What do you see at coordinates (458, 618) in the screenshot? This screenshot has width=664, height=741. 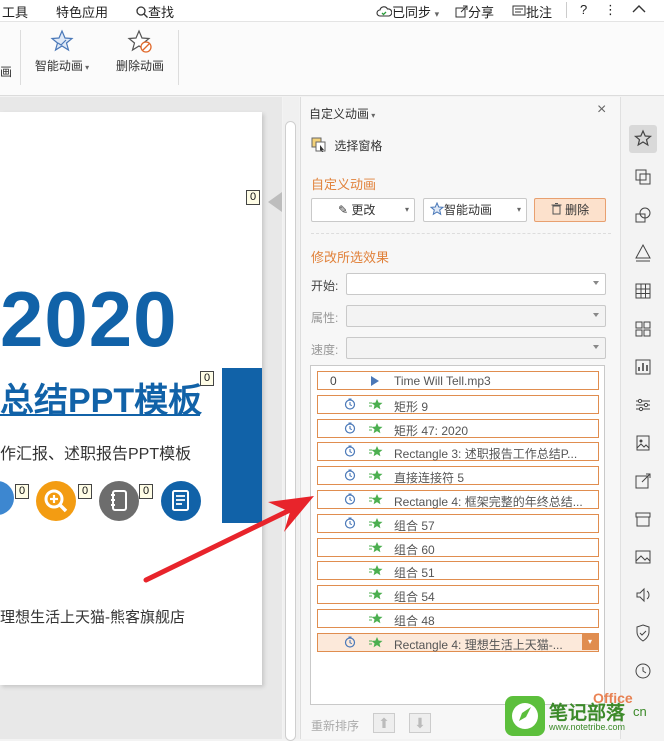 I see `animation-list-item: 组合 48` at bounding box center [458, 618].